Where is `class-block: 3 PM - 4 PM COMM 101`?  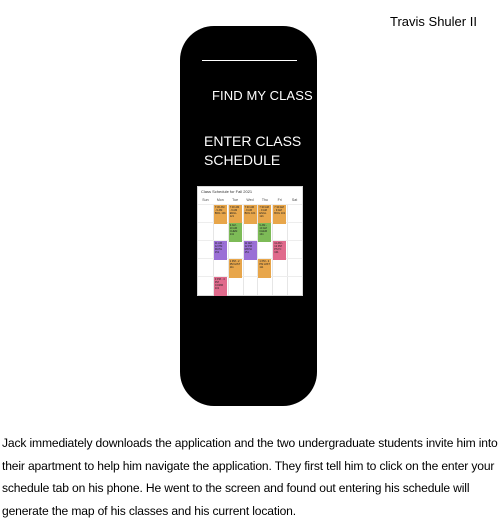
class-block: 3 PM - 4 PM COMM 101 is located at coordinates (220, 286).